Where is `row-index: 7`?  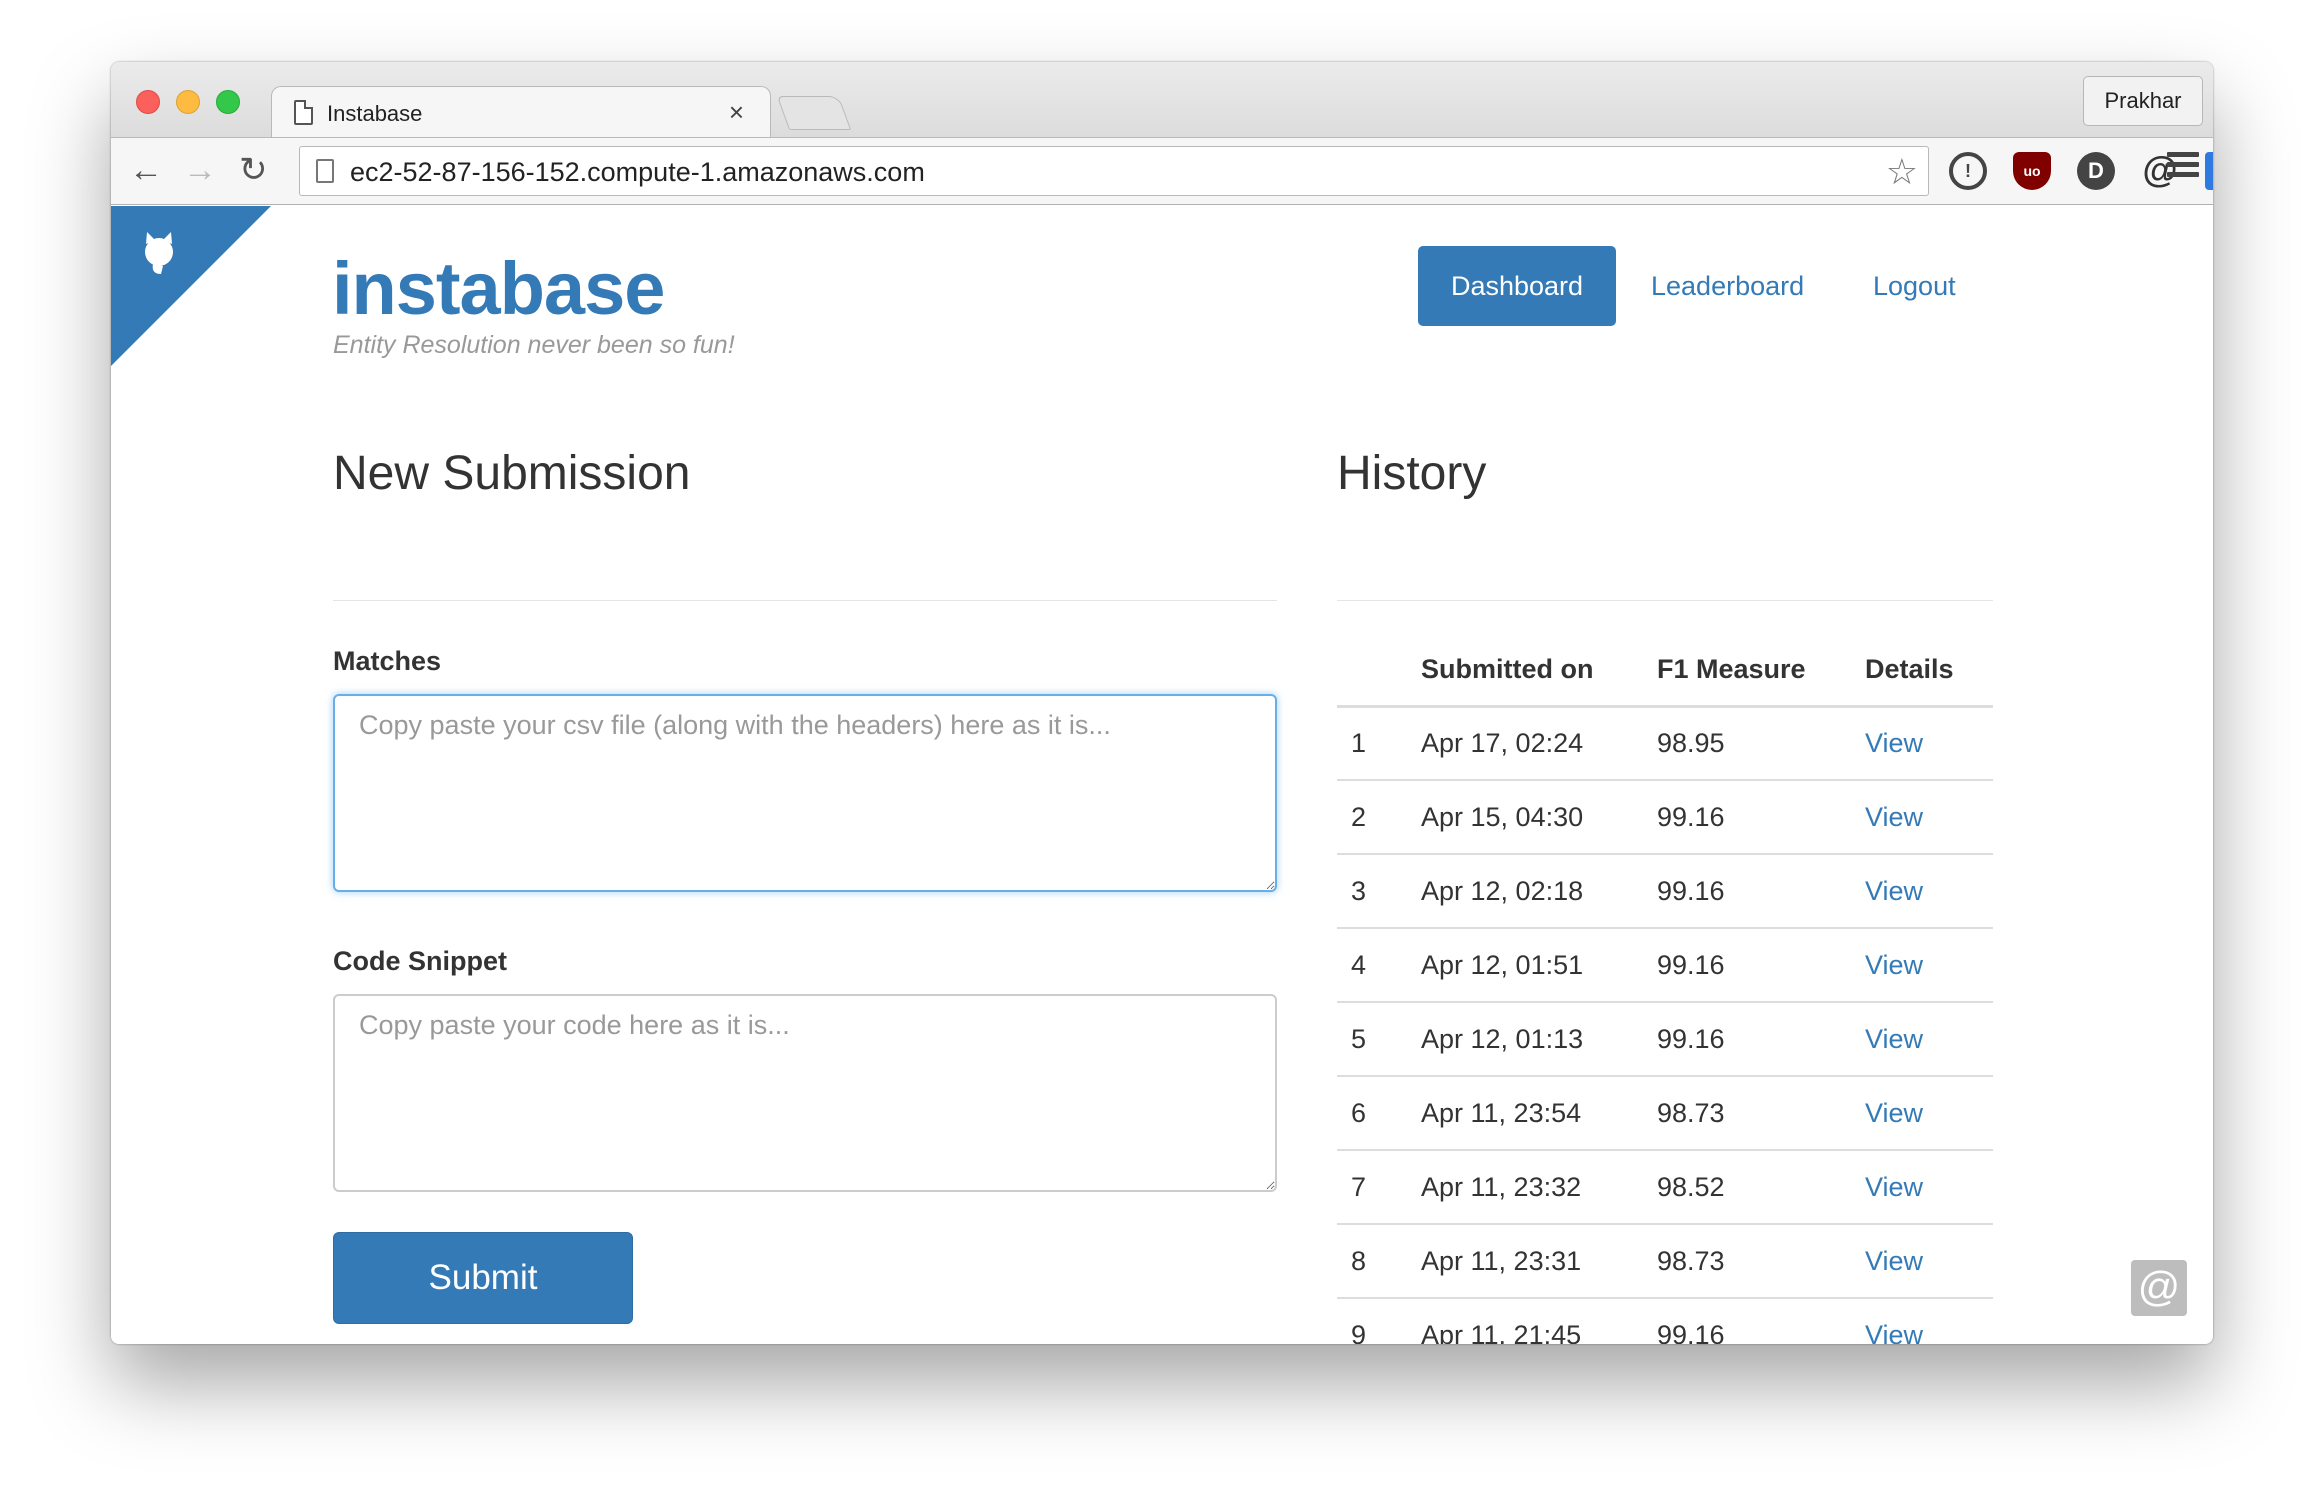
row-index: 7 is located at coordinates (1379, 1187).